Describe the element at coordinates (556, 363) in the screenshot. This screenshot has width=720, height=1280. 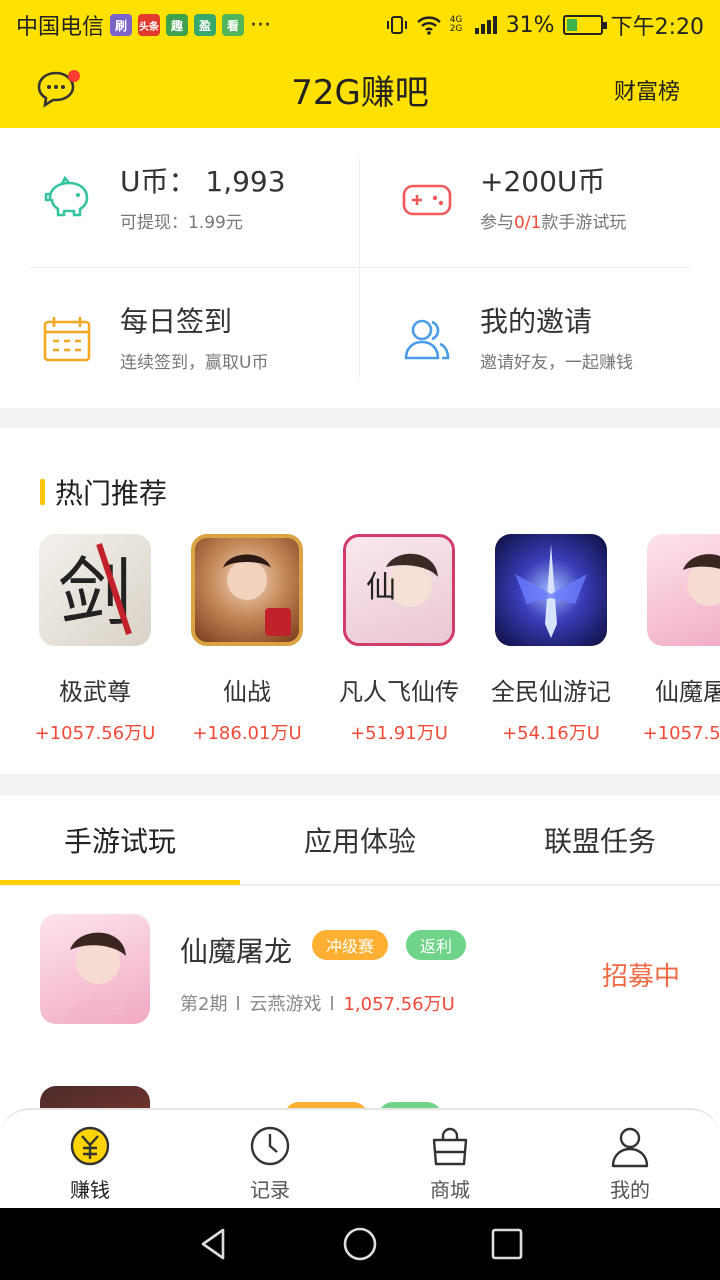
I see `invite-subtitle: 邀请好友，一起赚钱` at that location.